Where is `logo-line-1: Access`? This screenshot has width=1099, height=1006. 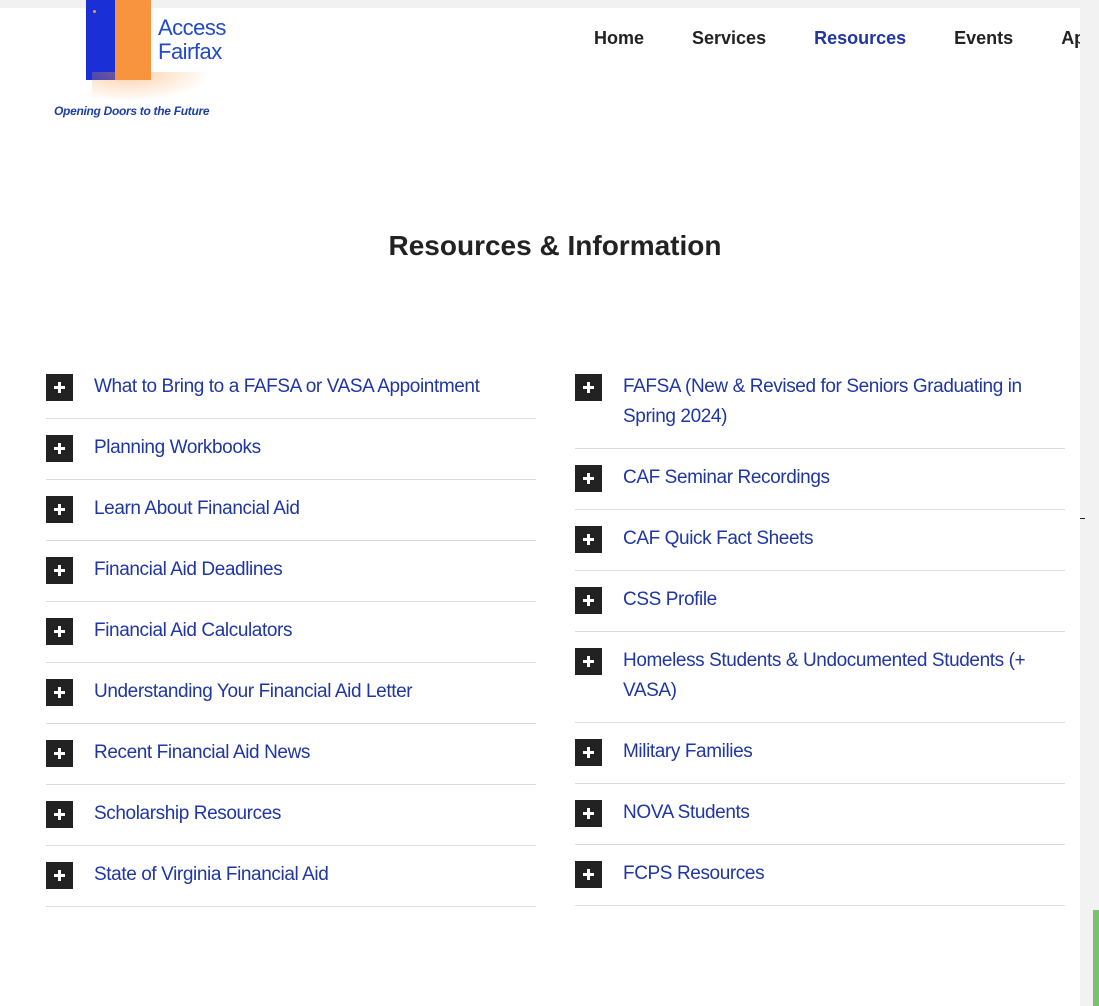
logo-line-1: Access is located at coordinates (192, 27).